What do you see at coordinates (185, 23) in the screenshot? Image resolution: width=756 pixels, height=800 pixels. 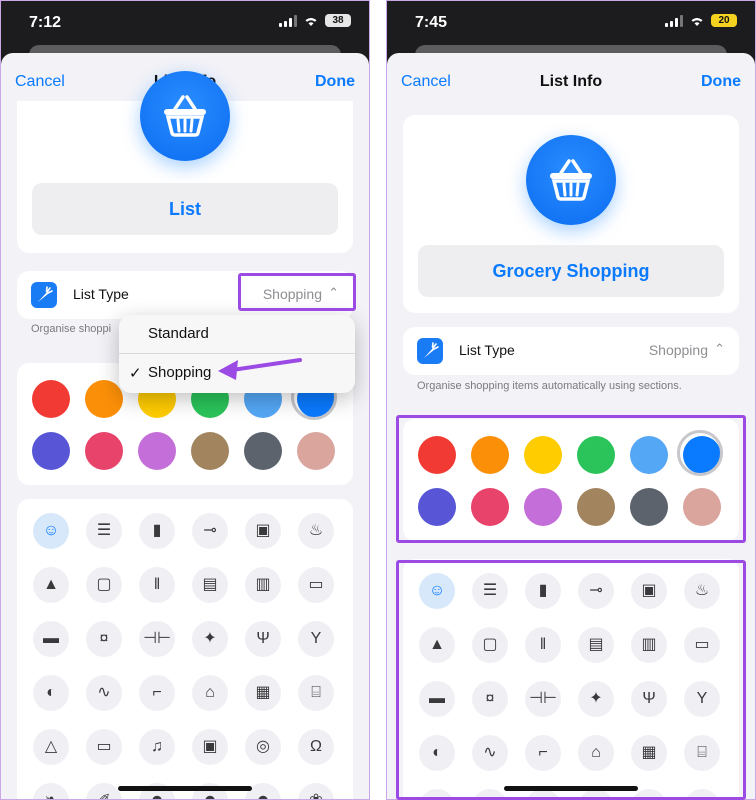 I see `status-bar: 7:12 38` at bounding box center [185, 23].